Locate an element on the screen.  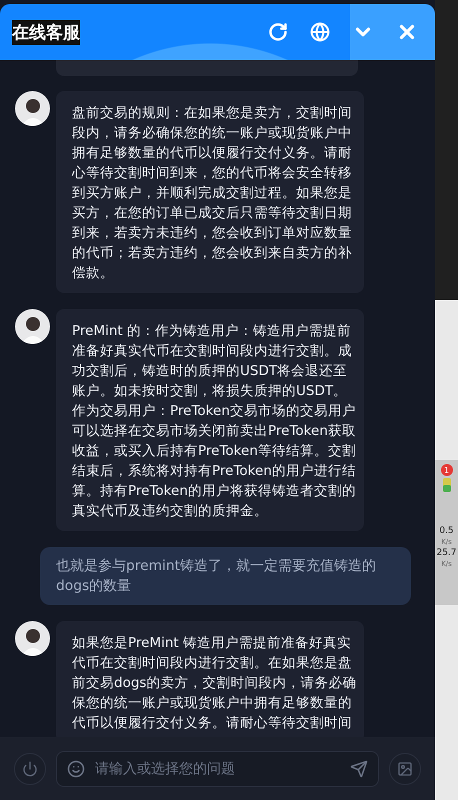
user-message: 也就是参与premint铸造了，就一定需要充值铸造的dogs的数量 is located at coordinates (225, 576).